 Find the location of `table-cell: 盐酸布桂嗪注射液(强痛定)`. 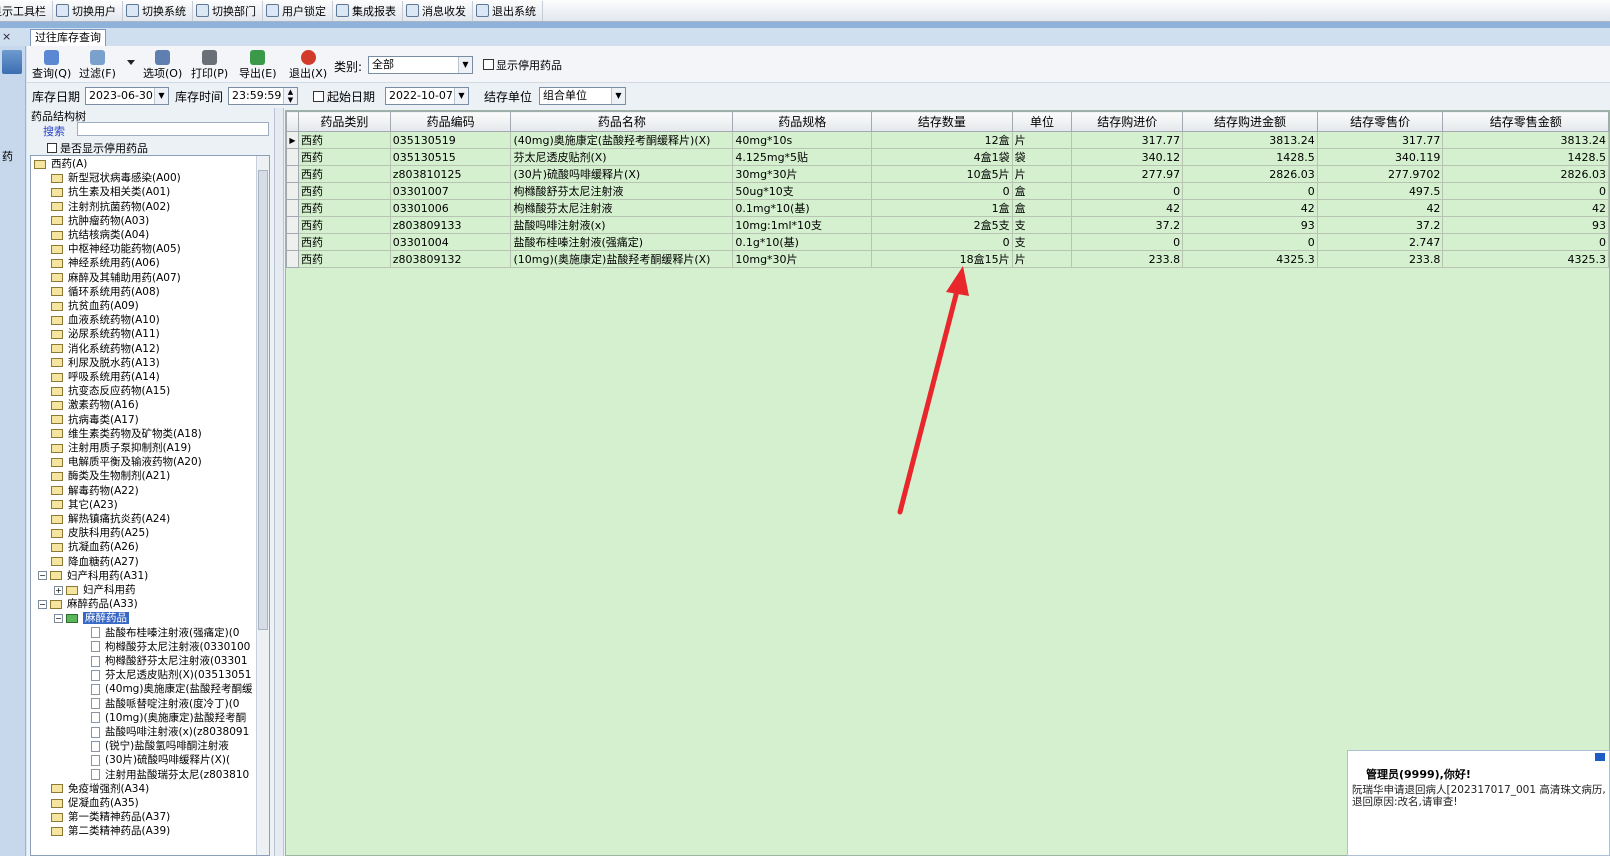

table-cell: 盐酸布桂嗪注射液(强痛定) is located at coordinates (622, 242).